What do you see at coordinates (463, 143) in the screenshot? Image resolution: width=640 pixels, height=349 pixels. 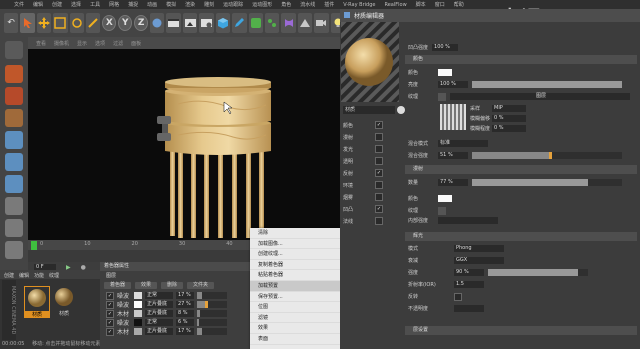 I see `mix-mode-field: 标准` at bounding box center [463, 143].